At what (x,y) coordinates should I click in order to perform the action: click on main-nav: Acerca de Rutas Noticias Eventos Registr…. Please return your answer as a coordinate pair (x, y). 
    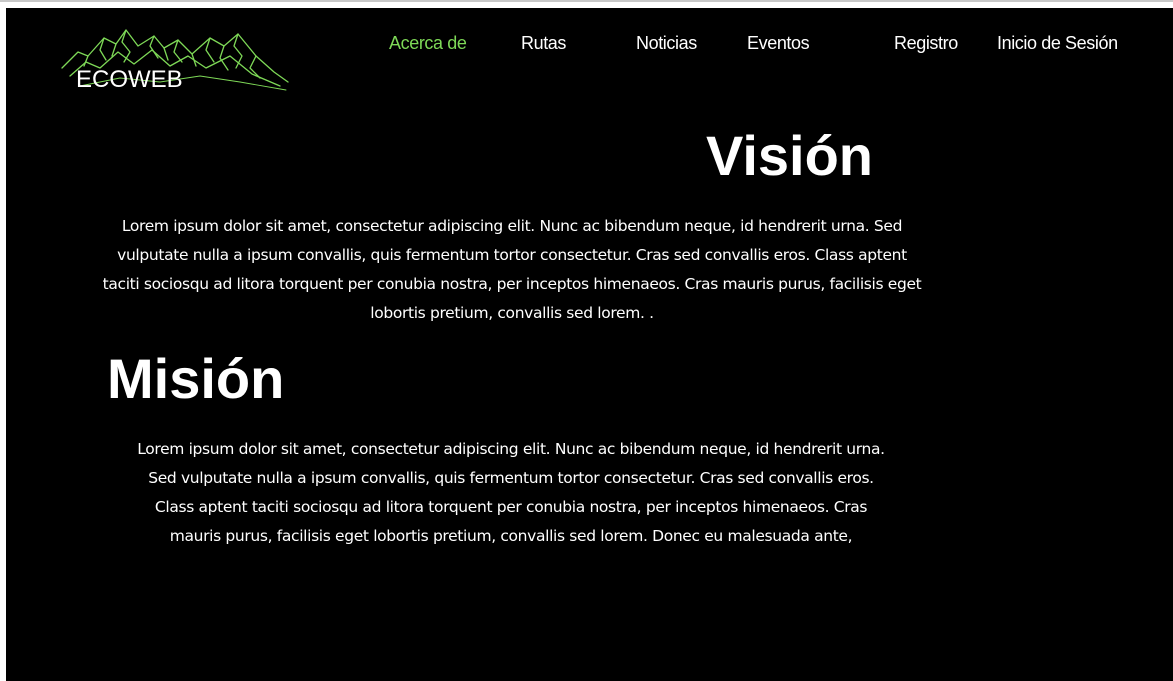
    Looking at the image, I should click on (589, 45).